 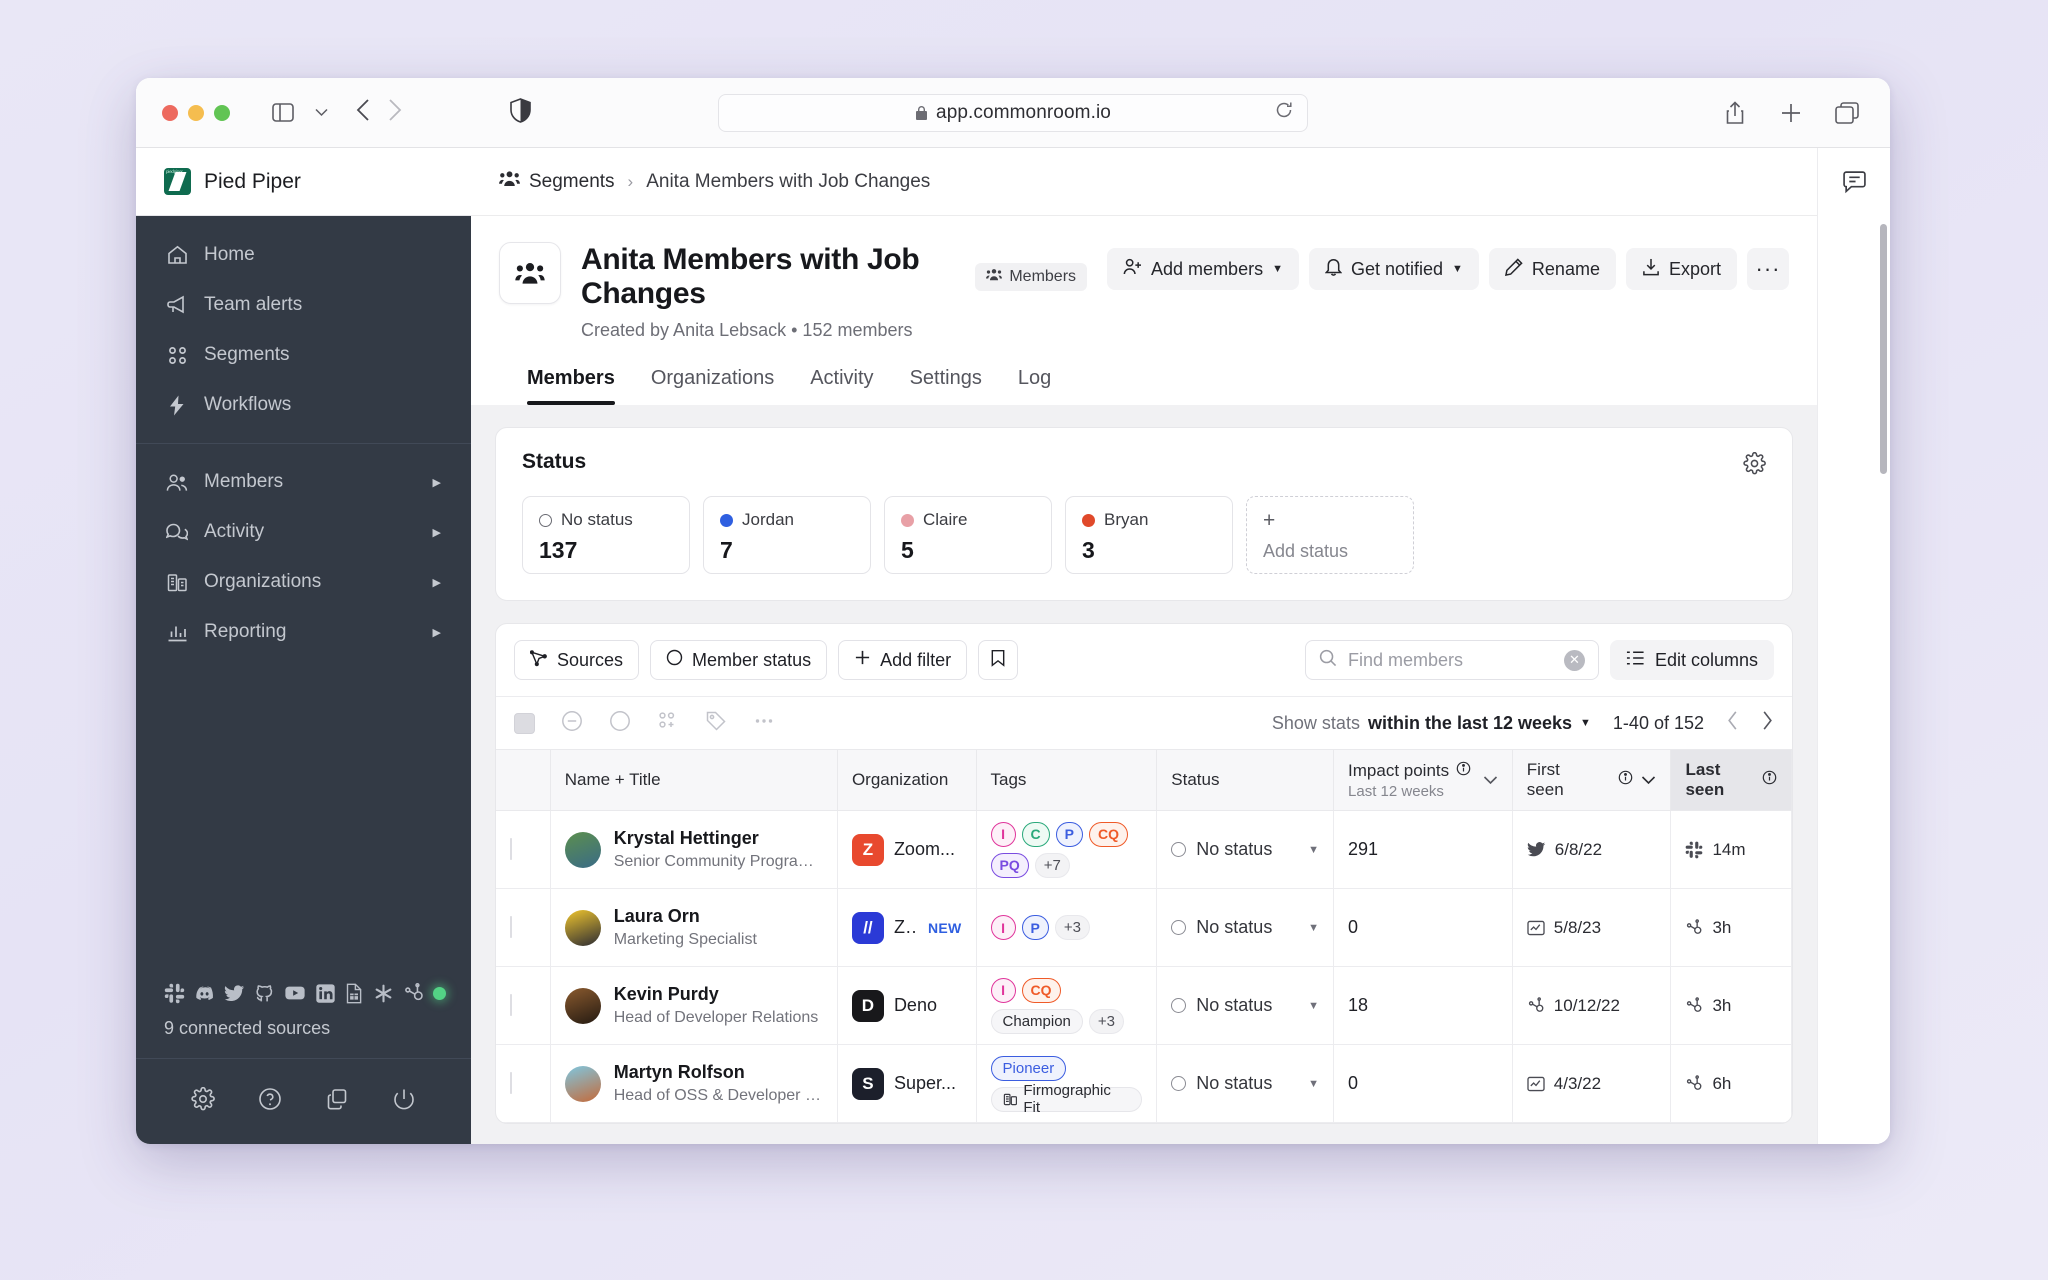 I want to click on next-page-button, so click(x=1767, y=723).